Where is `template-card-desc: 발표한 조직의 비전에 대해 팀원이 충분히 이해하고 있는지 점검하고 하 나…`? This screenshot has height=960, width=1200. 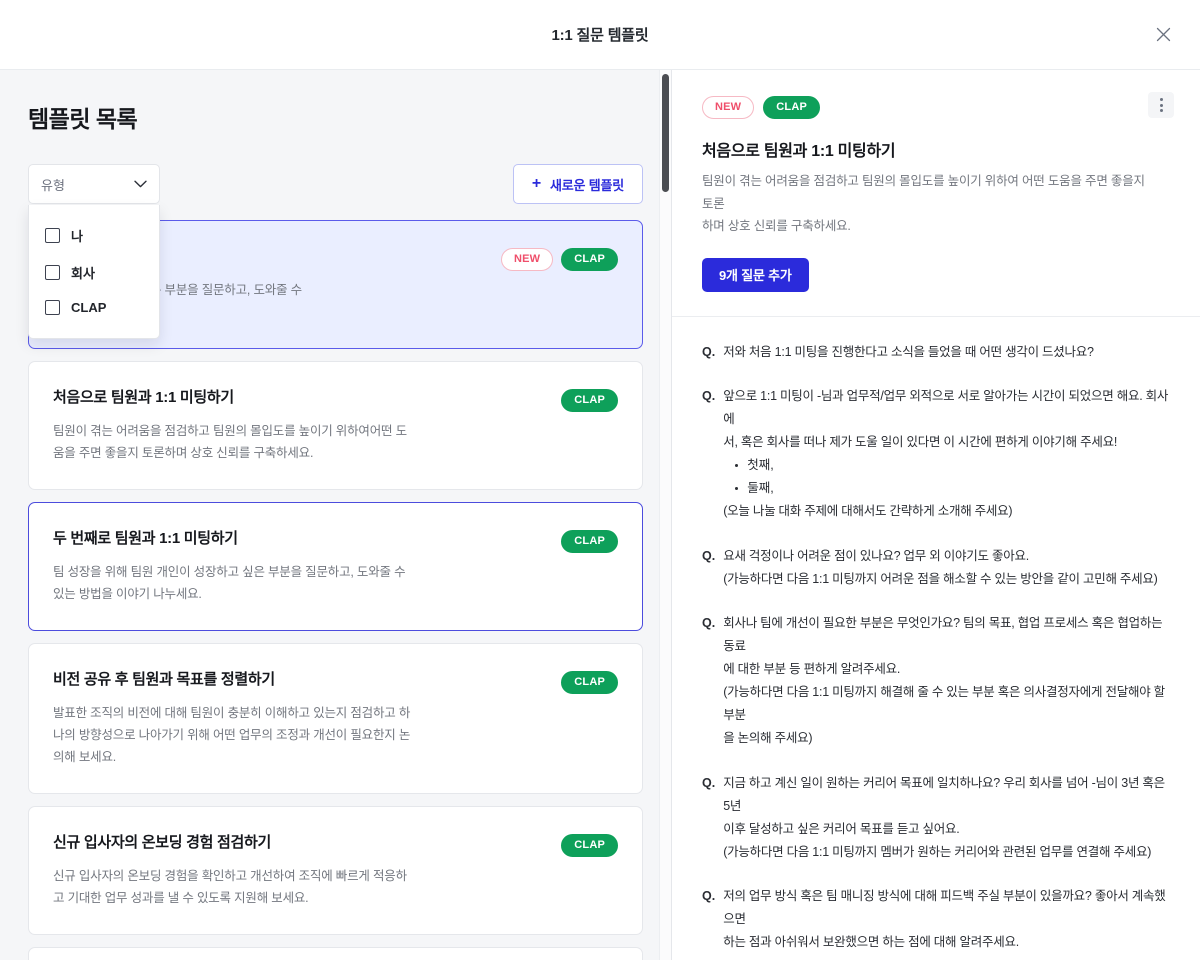
template-card-desc: 발표한 조직의 비전에 대해 팀원이 충분히 이해하고 있는지 점검하고 하 나… is located at coordinates (283, 736).